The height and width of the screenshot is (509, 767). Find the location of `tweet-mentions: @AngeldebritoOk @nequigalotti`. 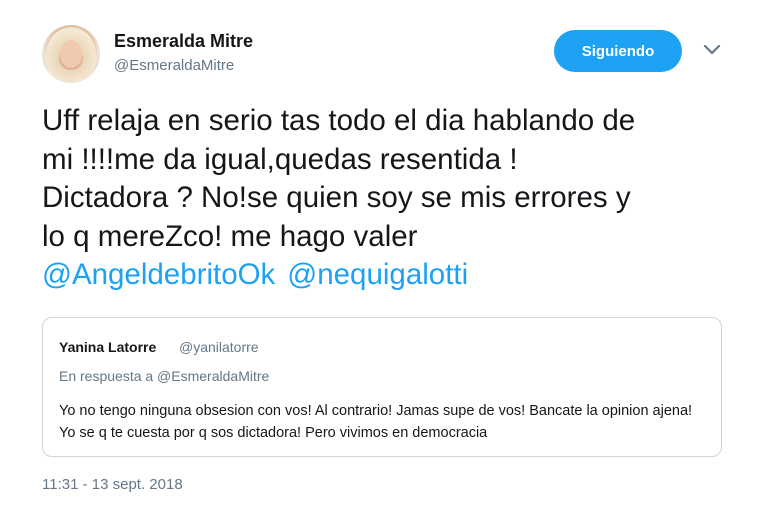

tweet-mentions: @AngeldebritoOk @nequigalotti is located at coordinates (261, 275).